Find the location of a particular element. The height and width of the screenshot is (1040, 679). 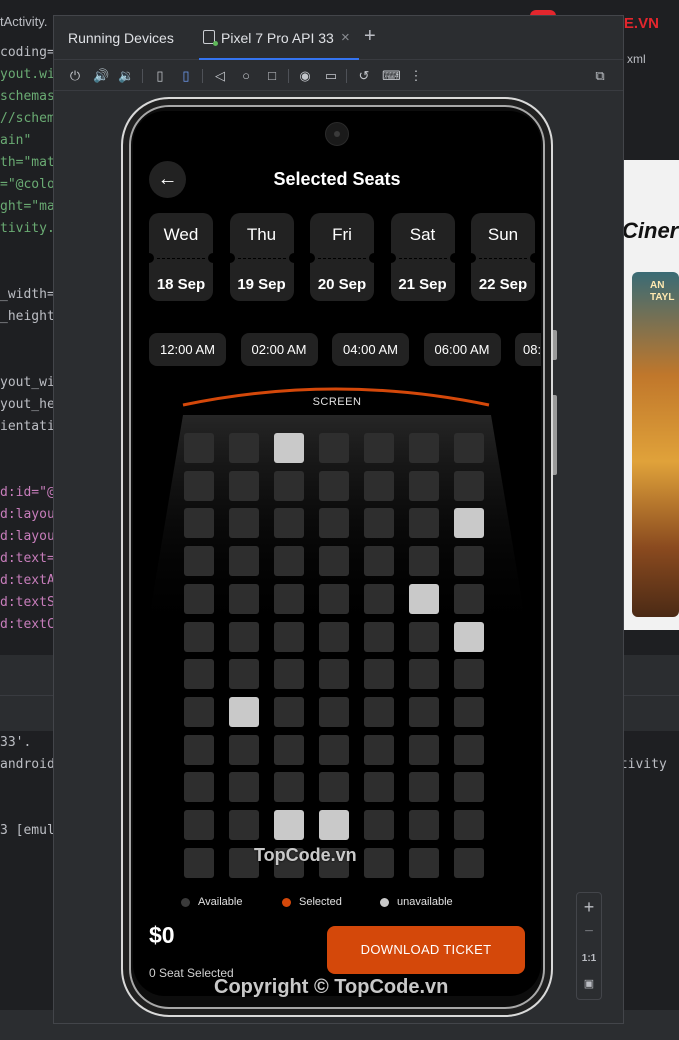

time-chip: 06:00 AM is located at coordinates (462, 349).